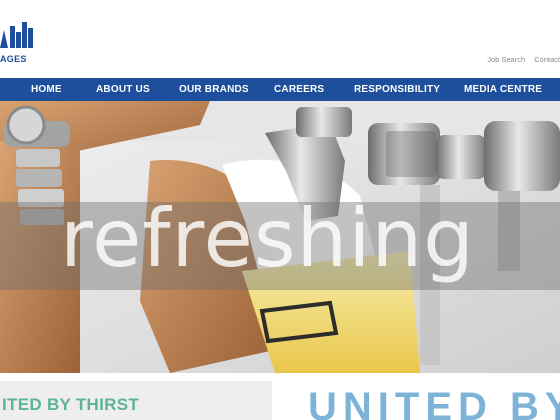 This screenshot has height=420, width=560. I want to click on banner-text: UNITED BY, so click(434, 402).